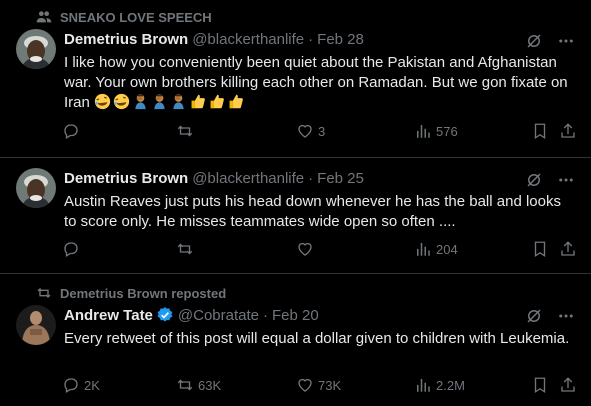  Describe the element at coordinates (44, 17) in the screenshot. I see `community-icon` at that location.